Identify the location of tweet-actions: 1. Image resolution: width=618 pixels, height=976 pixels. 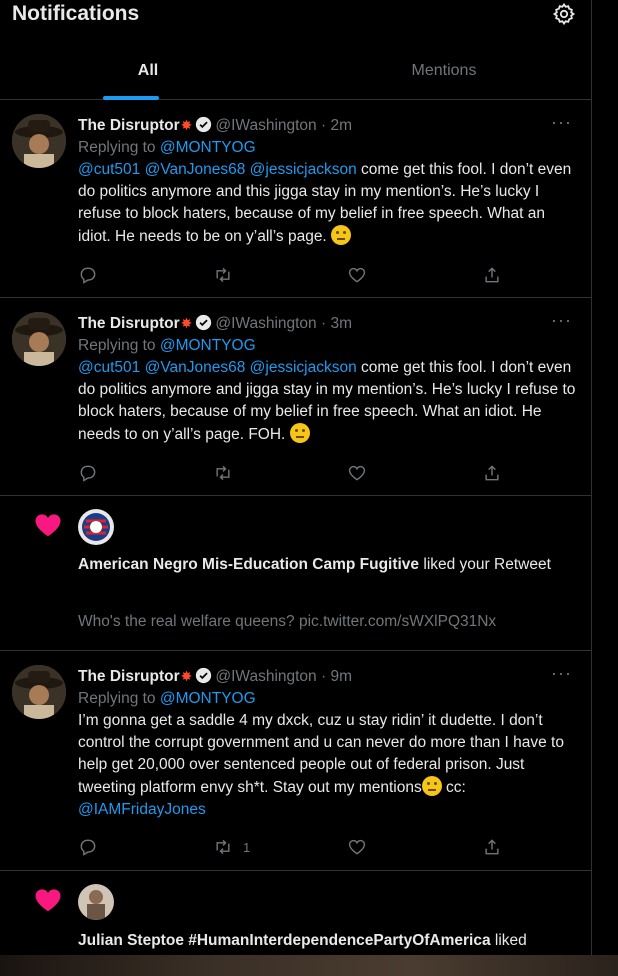
(288, 847).